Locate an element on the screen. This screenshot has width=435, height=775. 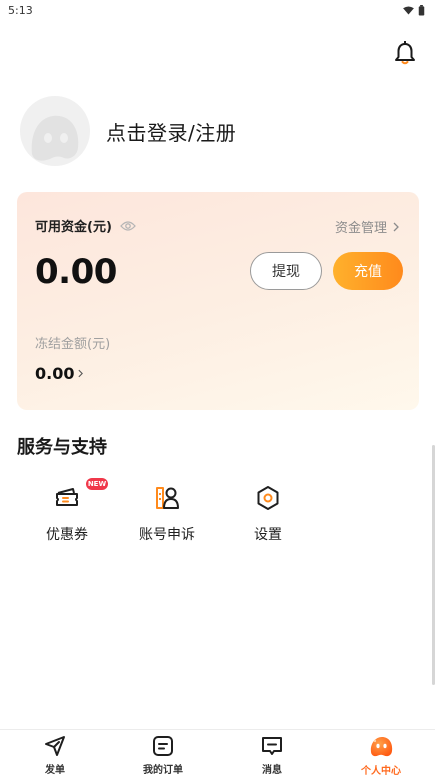
tab-profile-center-label: 个人中心 is located at coordinates (381, 770).